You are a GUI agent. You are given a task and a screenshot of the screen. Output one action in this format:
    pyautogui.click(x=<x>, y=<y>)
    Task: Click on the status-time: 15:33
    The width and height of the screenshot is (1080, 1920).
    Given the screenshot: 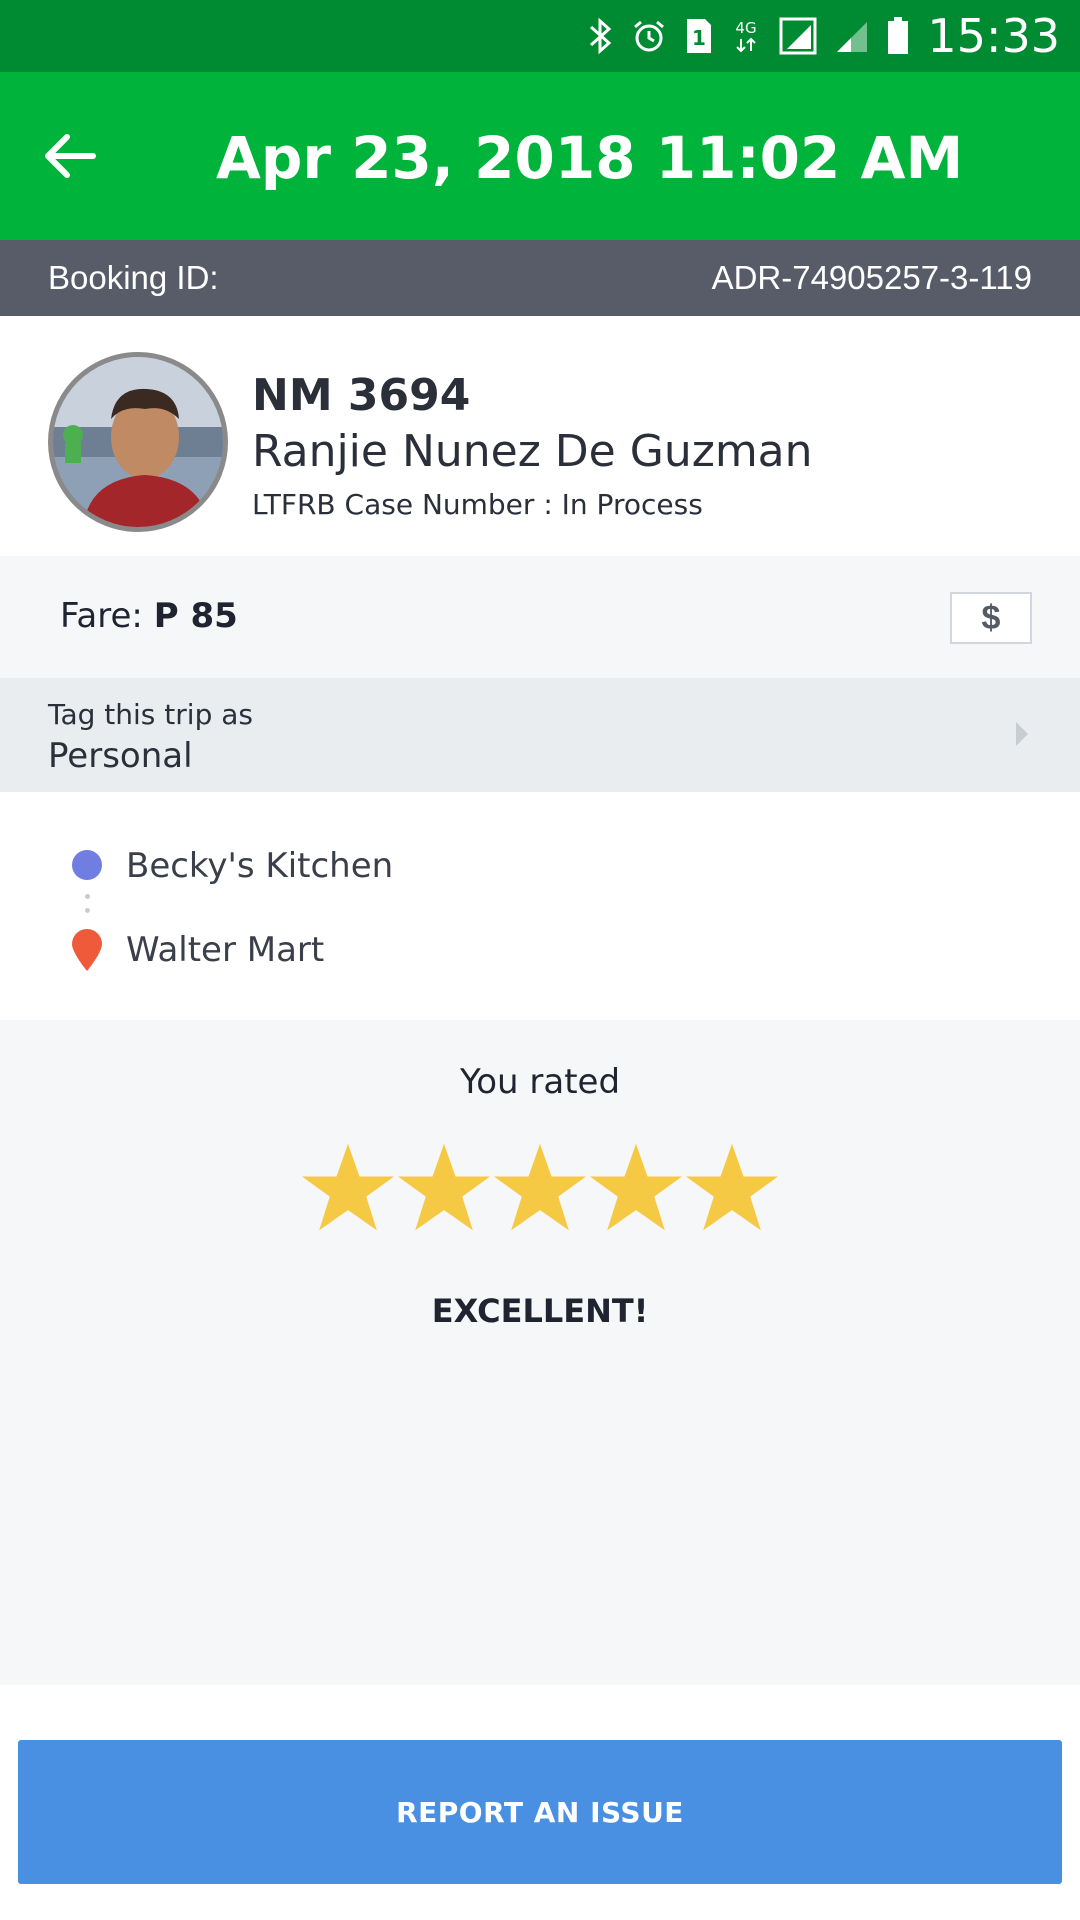 What is the action you would take?
    pyautogui.click(x=993, y=36)
    